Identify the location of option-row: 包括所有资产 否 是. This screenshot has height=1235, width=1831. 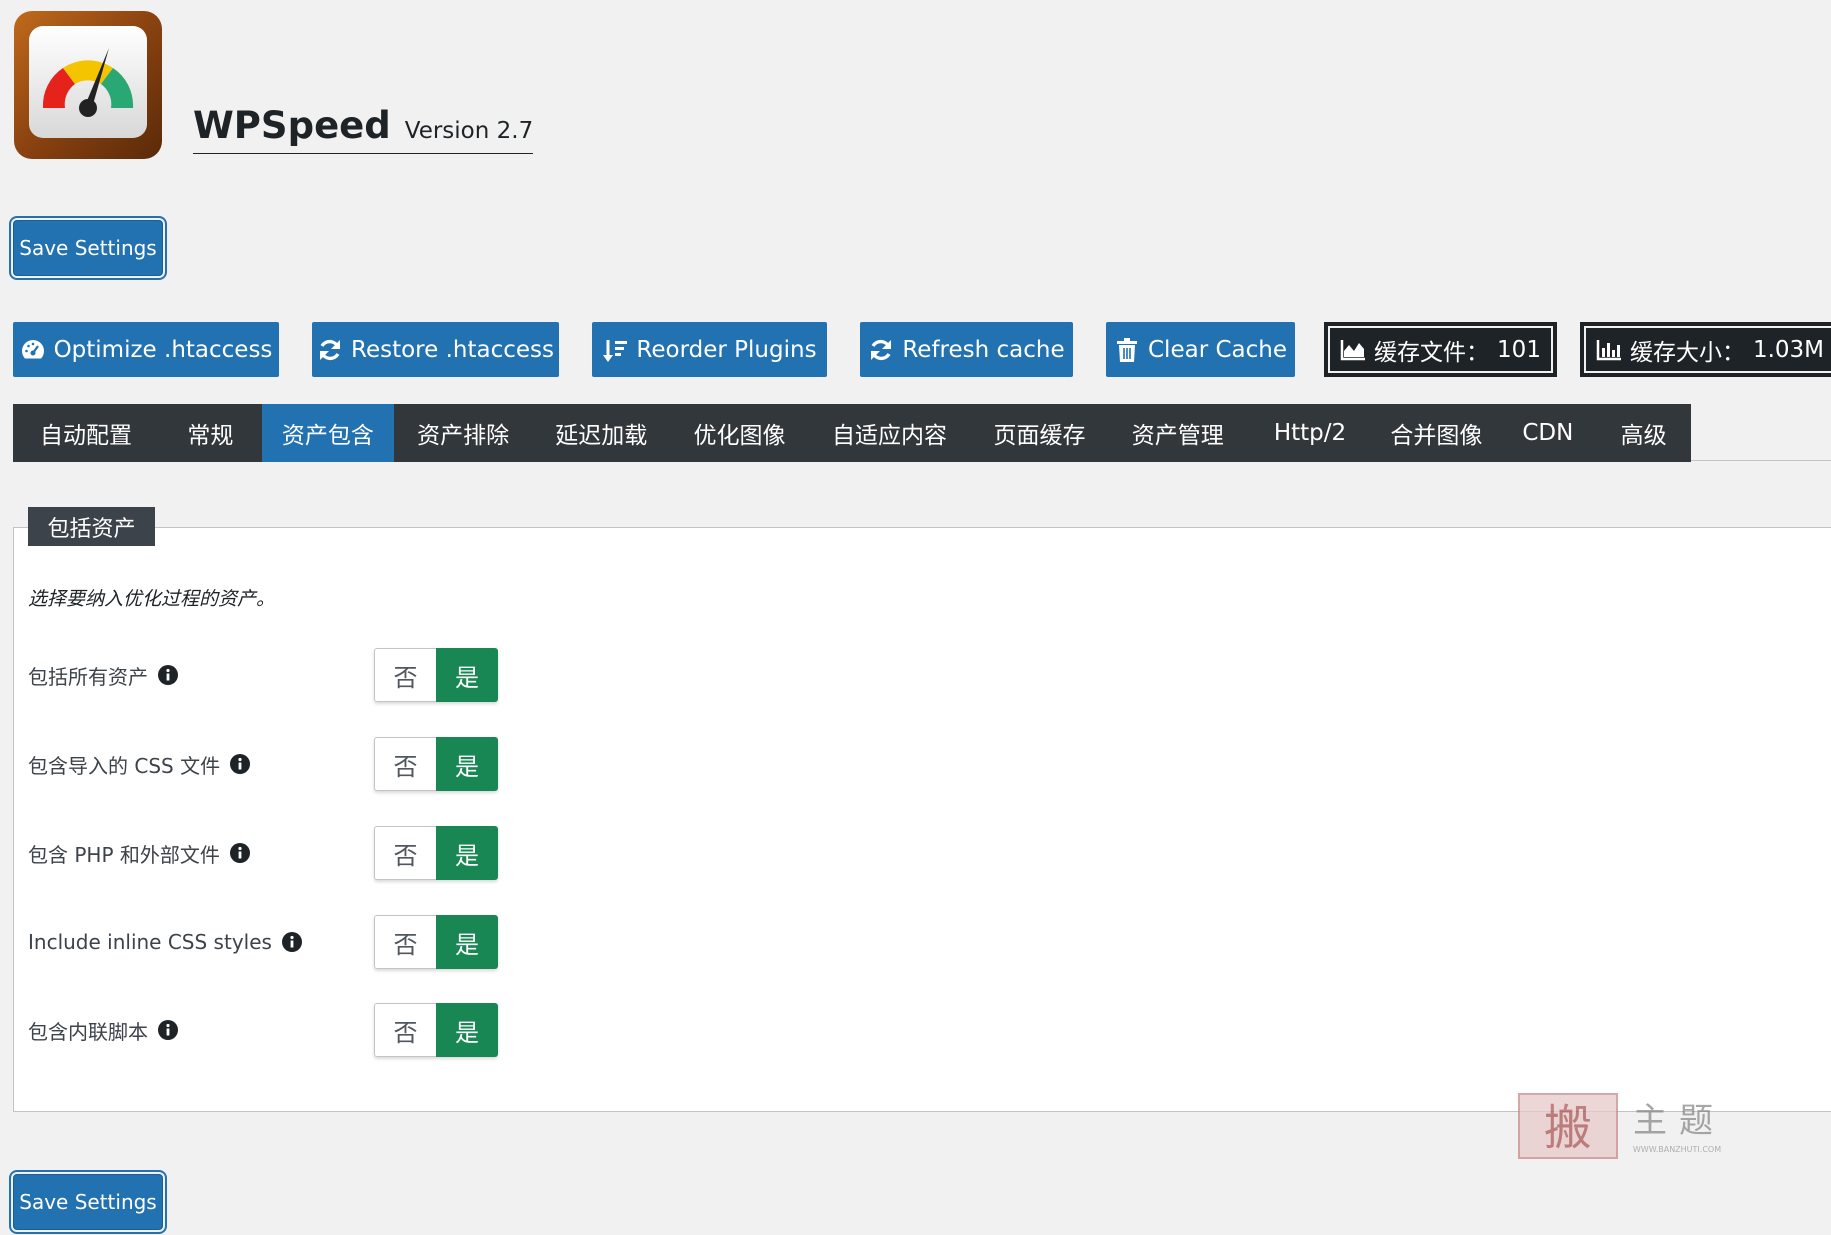
(268, 675).